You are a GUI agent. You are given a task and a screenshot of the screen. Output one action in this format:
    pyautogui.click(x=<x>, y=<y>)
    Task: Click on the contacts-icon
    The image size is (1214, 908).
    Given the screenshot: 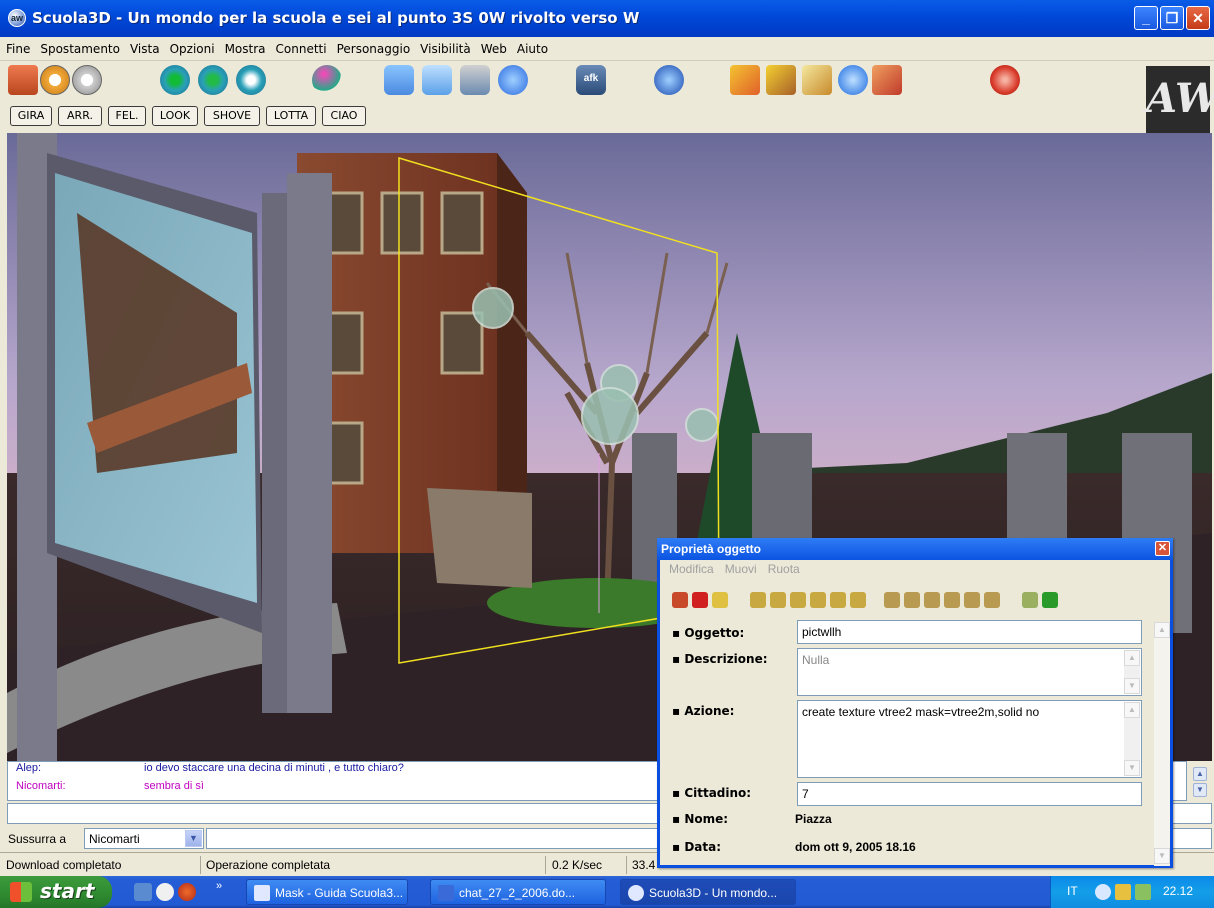 What is the action you would take?
    pyautogui.click(x=475, y=80)
    